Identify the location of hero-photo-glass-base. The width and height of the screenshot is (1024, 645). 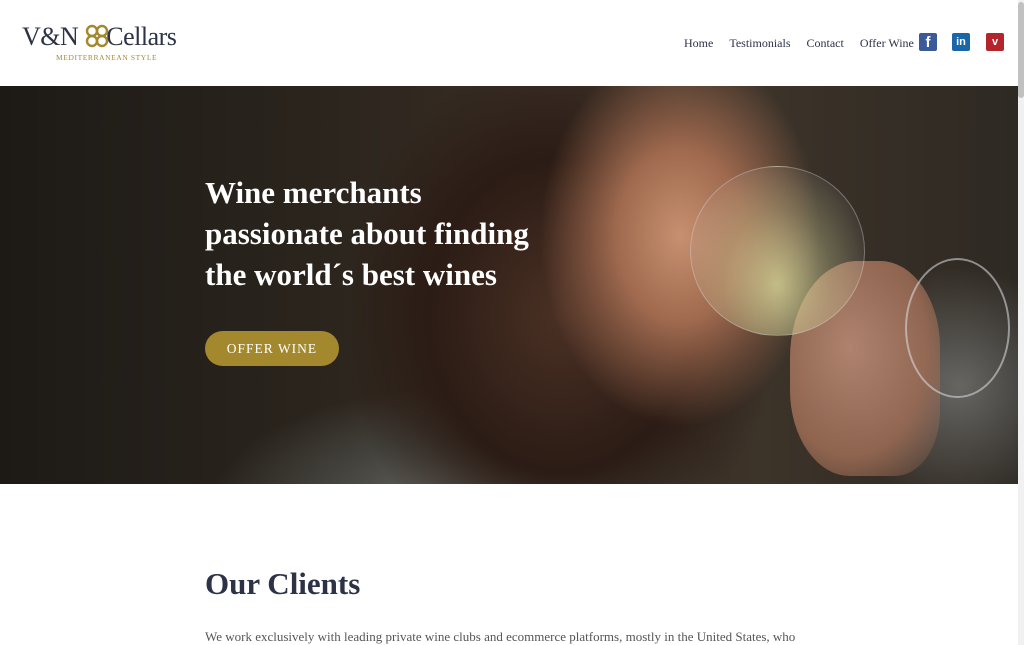
(957, 328).